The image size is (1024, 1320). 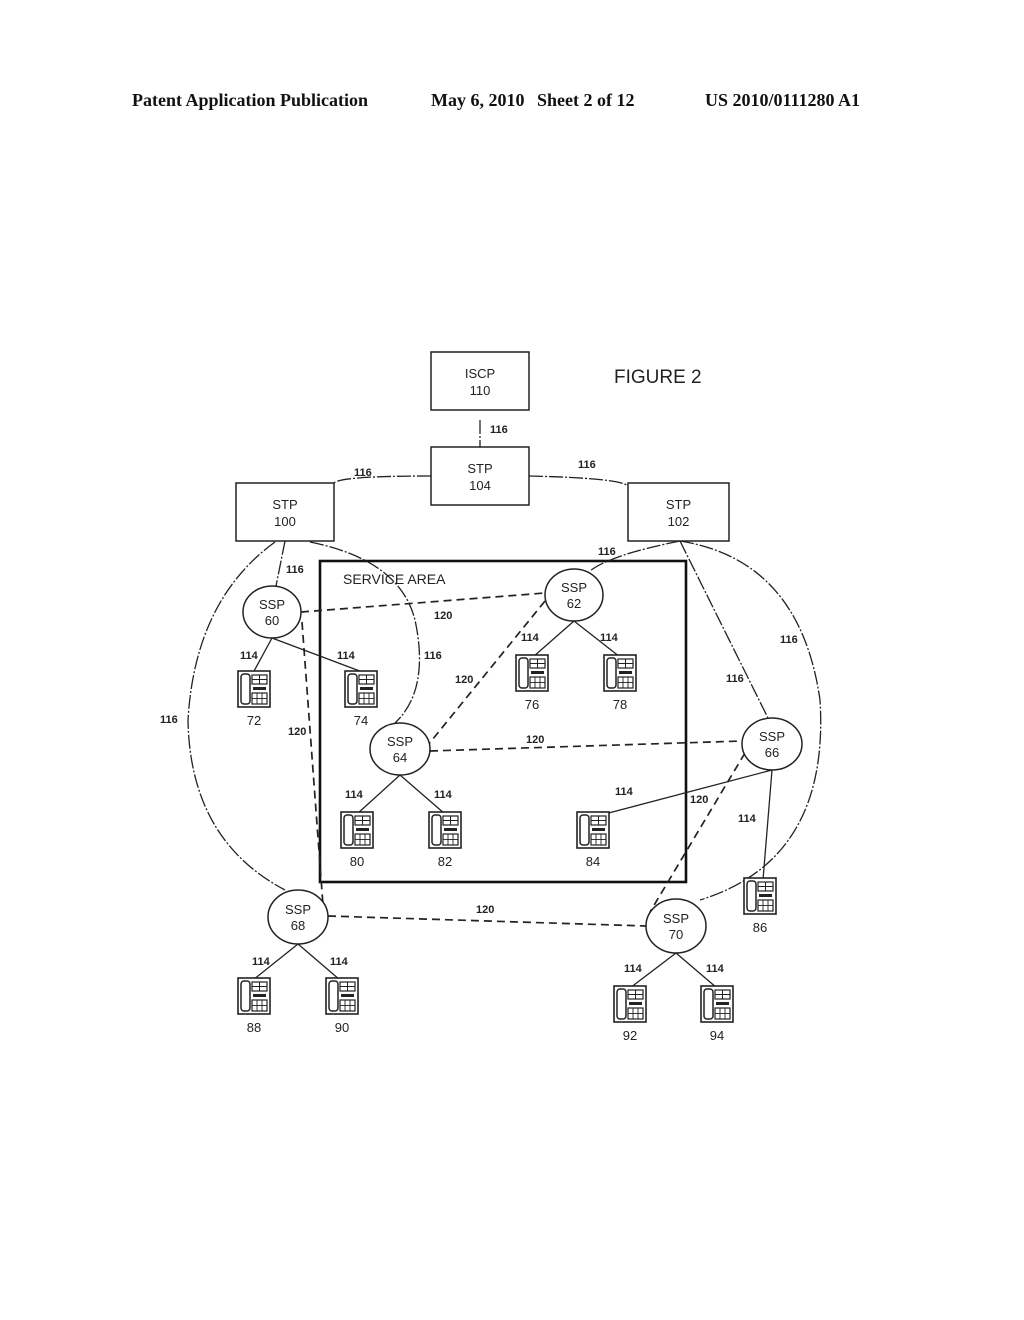 What do you see at coordinates (357, 840) in the screenshot?
I see `terminal-80: 80` at bounding box center [357, 840].